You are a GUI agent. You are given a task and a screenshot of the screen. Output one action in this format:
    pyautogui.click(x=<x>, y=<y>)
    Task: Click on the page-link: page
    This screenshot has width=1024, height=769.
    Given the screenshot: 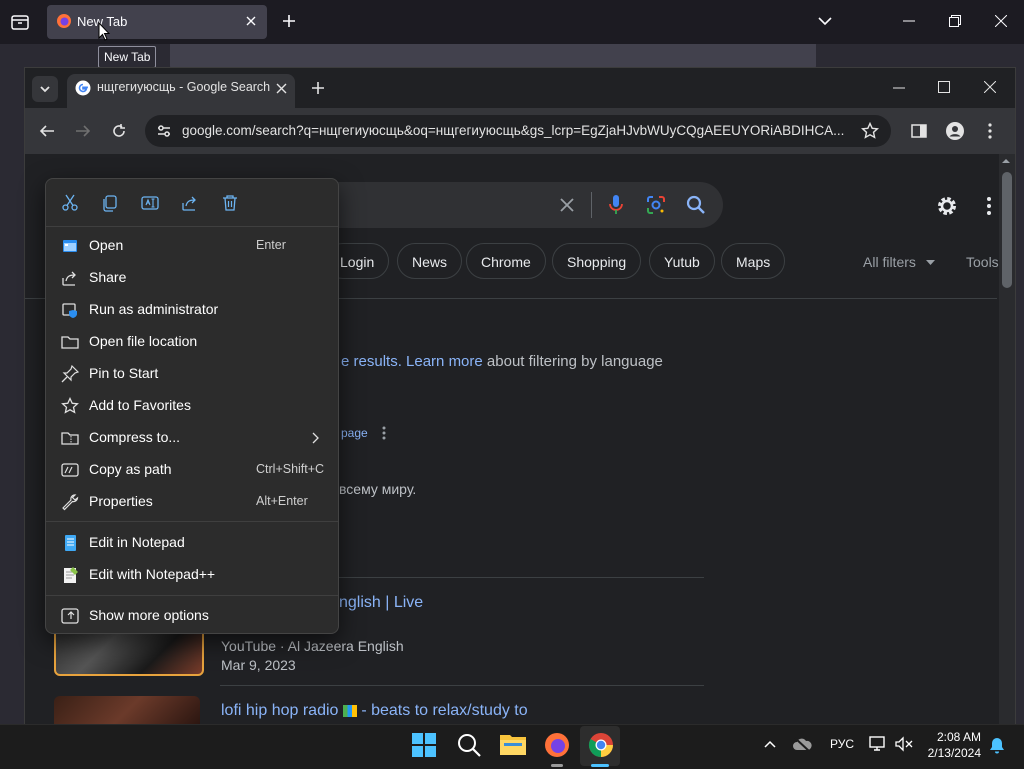 What is the action you would take?
    pyautogui.click(x=354, y=433)
    